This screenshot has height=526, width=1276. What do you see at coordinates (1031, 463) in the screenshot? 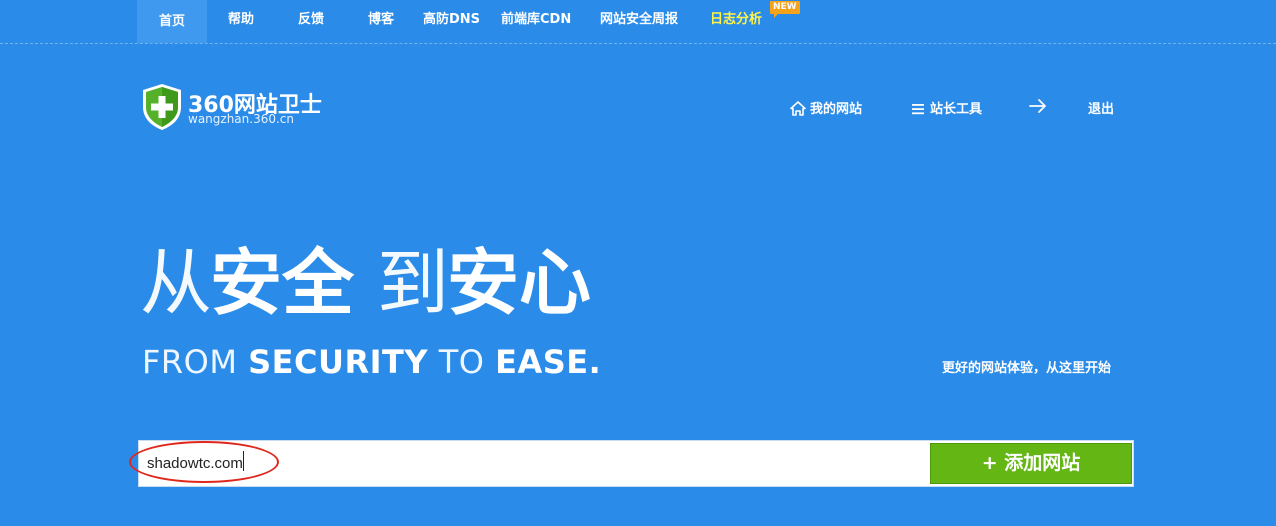
I see `add-site-button: + 添加网站` at bounding box center [1031, 463].